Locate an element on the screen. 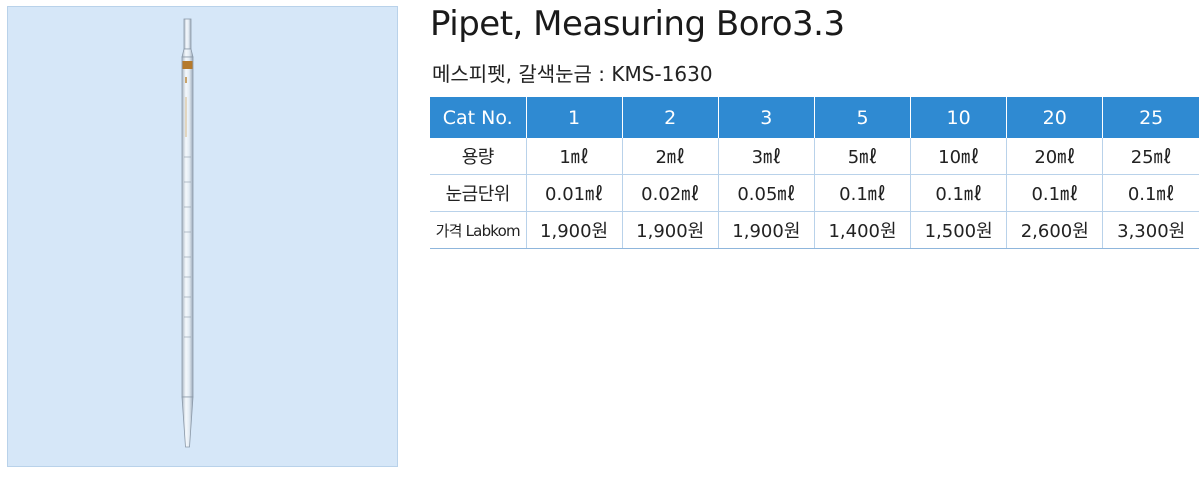  table-header-row: Cat No. 1 2 3 5 10 20 25 is located at coordinates (814, 117).